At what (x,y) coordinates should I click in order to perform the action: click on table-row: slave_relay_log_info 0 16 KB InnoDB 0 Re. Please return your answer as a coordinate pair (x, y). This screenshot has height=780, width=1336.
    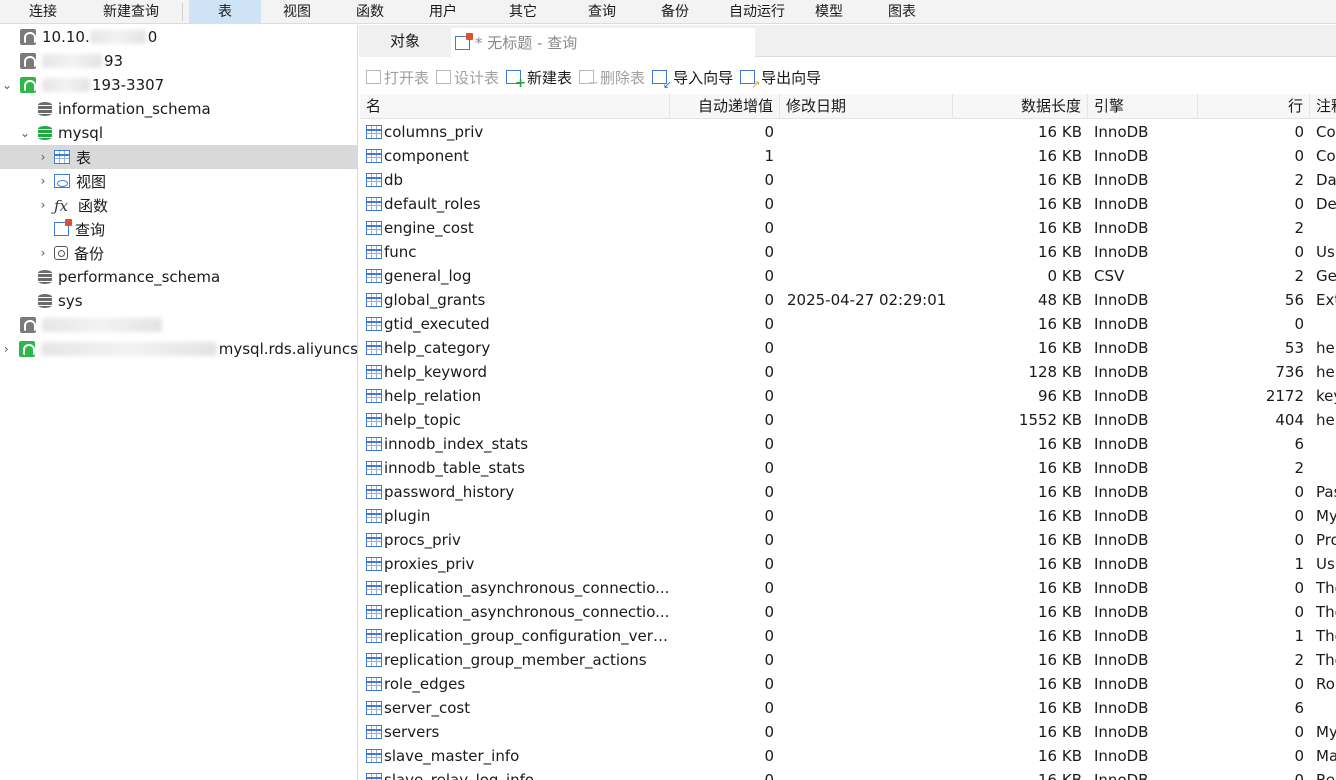
    Looking at the image, I should click on (848, 774).